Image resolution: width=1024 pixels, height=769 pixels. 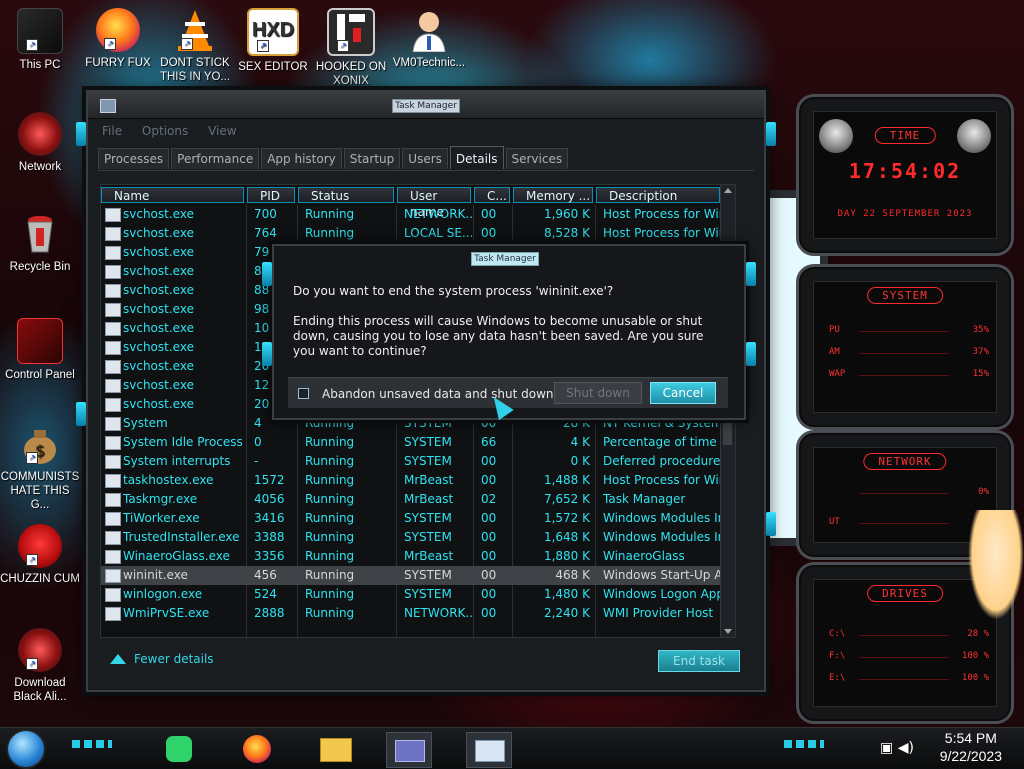 What do you see at coordinates (409, 750) in the screenshot?
I see `taskbar-control-panel` at bounding box center [409, 750].